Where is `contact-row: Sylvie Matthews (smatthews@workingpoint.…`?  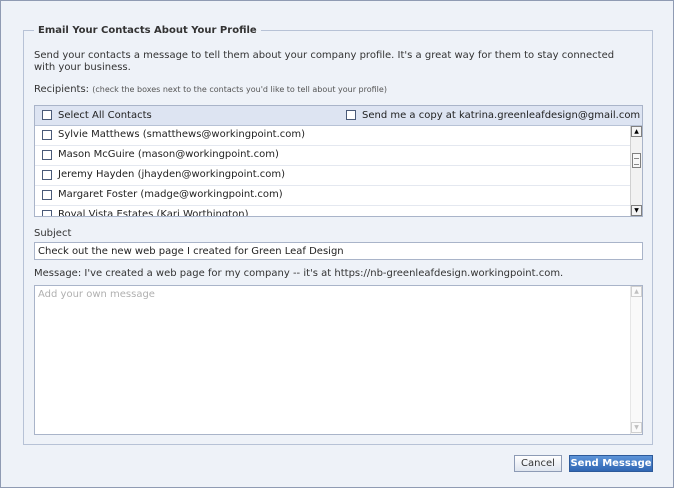 contact-row: Sylvie Matthews (smatthews@workingpoint.… is located at coordinates (333, 136).